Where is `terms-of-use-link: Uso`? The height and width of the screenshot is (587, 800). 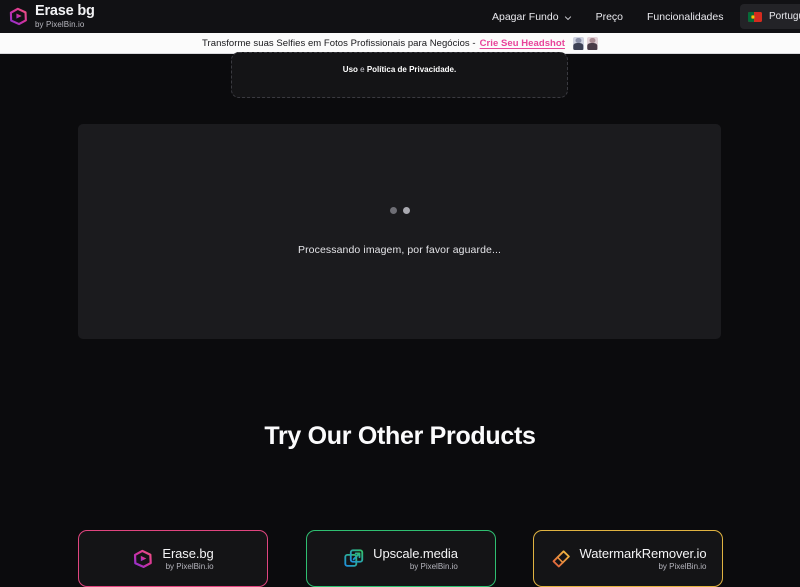
terms-of-use-link: Uso is located at coordinates (350, 69).